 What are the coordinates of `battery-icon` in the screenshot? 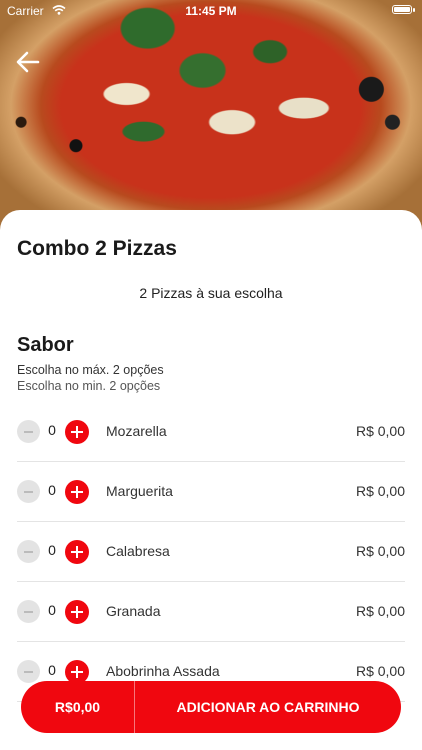 It's located at (403, 9).